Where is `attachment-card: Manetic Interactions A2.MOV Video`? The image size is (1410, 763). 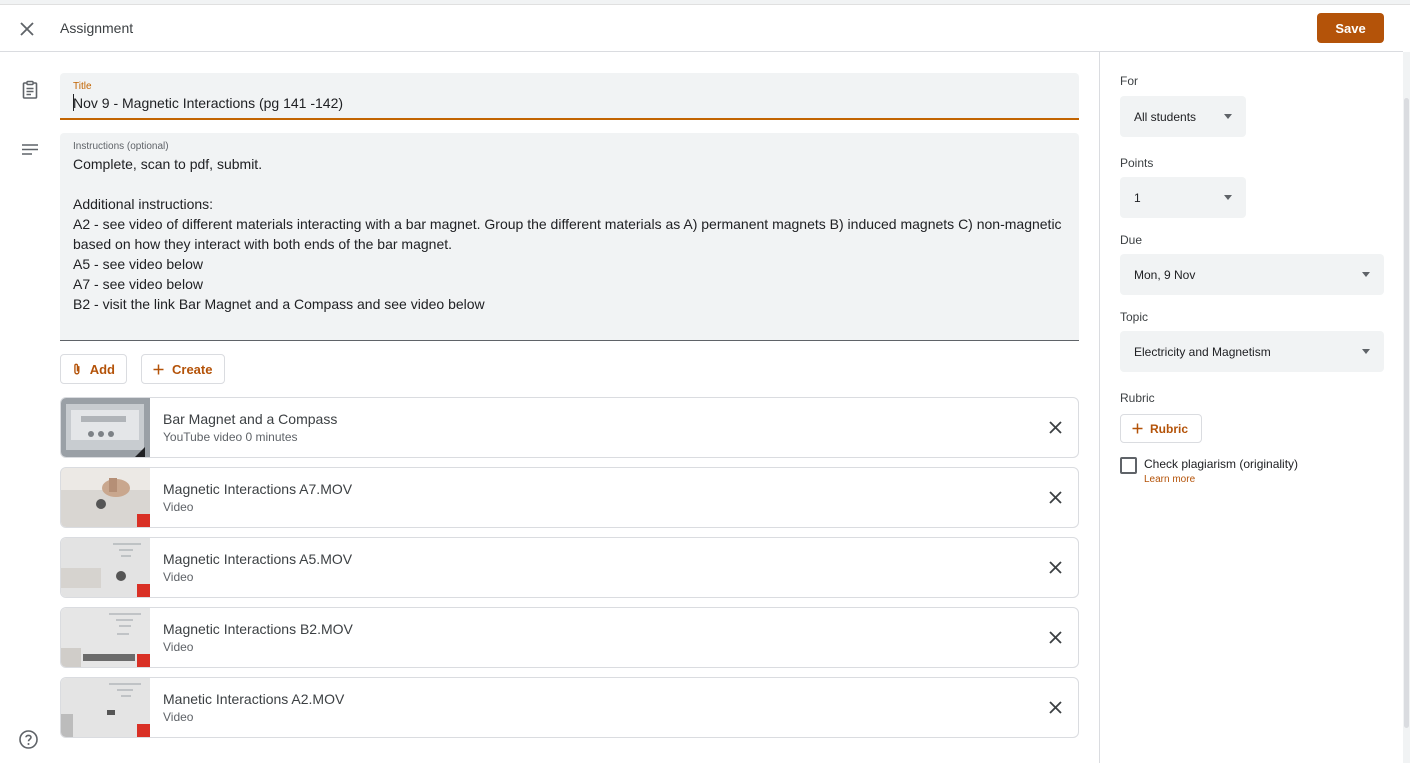 attachment-card: Manetic Interactions A2.MOV Video is located at coordinates (569, 707).